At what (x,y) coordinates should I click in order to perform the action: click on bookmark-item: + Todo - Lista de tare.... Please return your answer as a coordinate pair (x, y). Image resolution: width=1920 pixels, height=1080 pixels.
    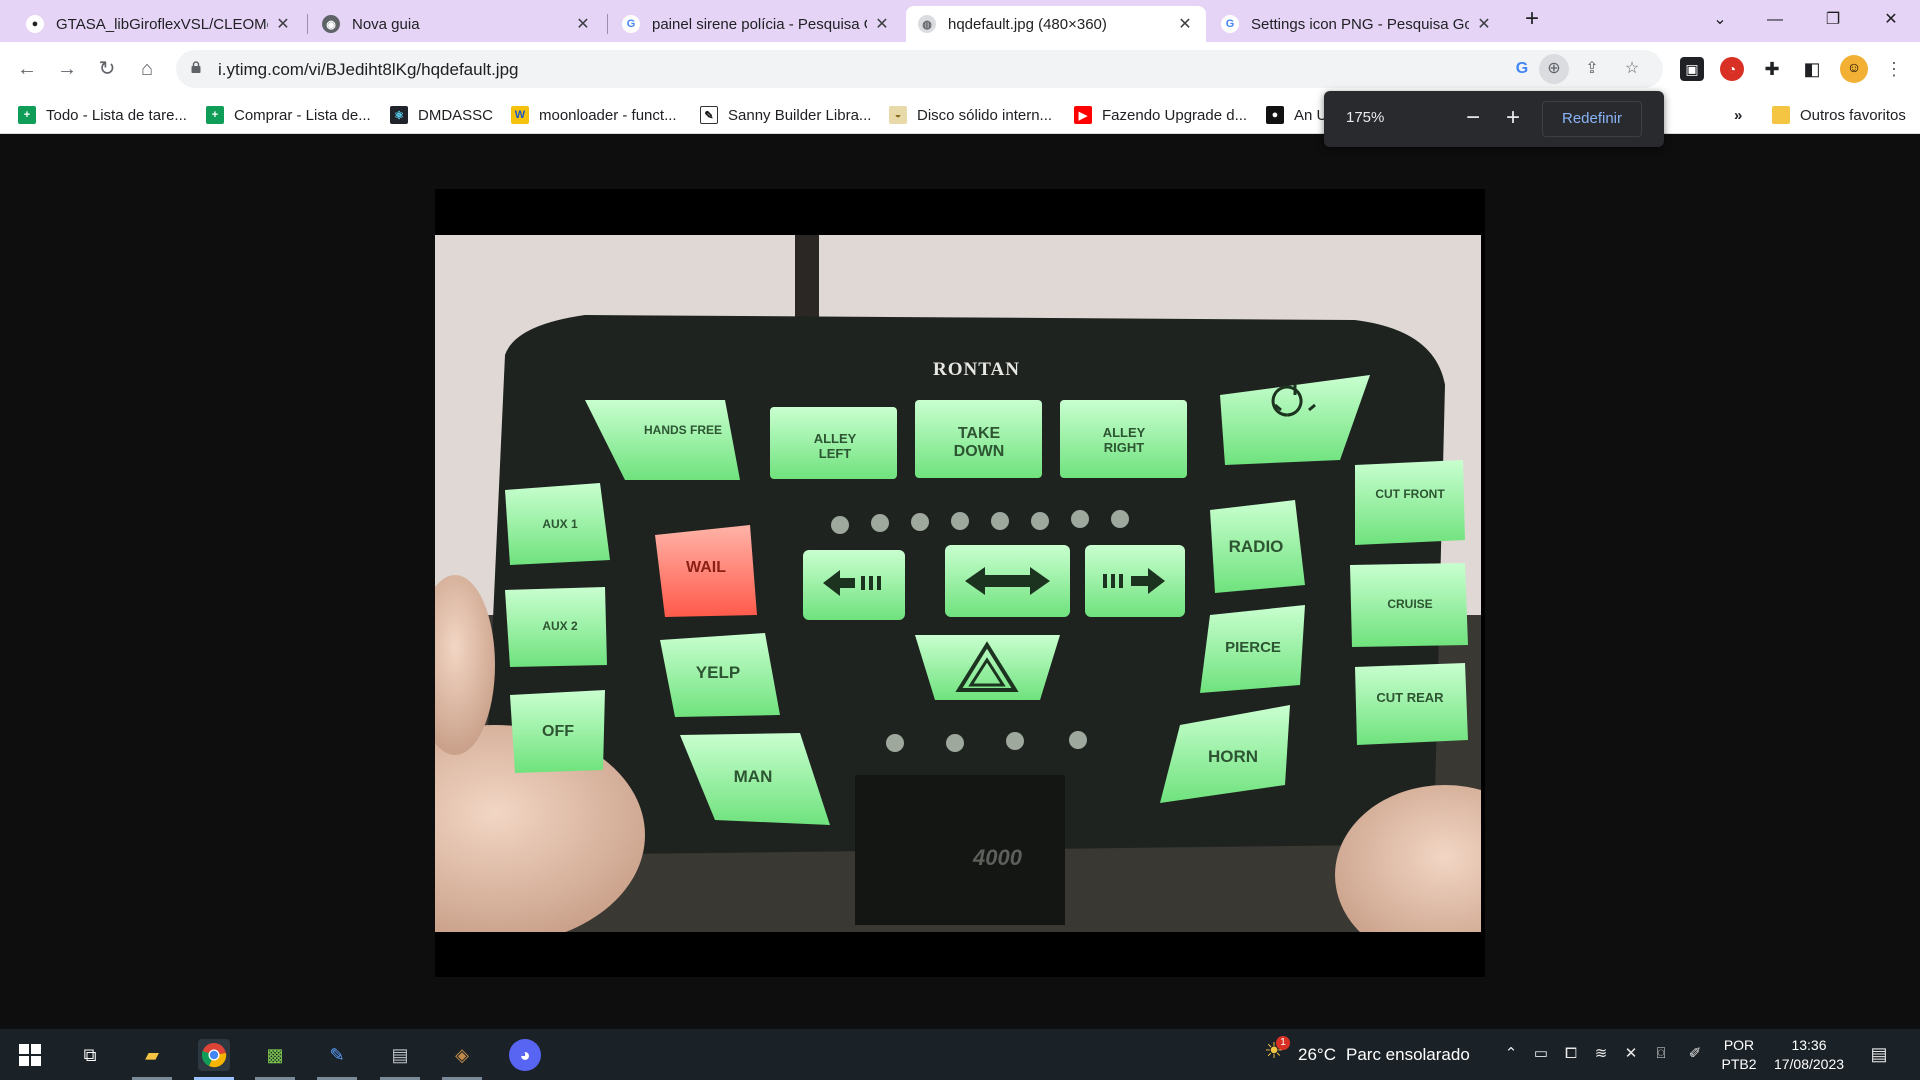
    Looking at the image, I should click on (102, 115).